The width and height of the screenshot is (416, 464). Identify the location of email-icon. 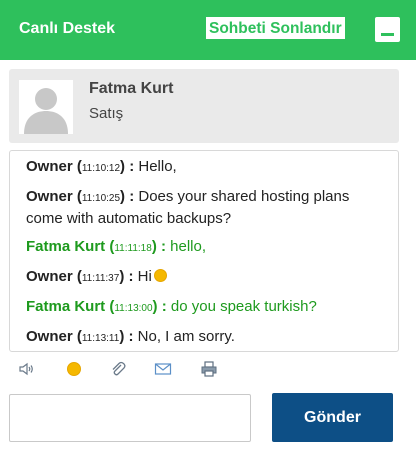
(163, 369).